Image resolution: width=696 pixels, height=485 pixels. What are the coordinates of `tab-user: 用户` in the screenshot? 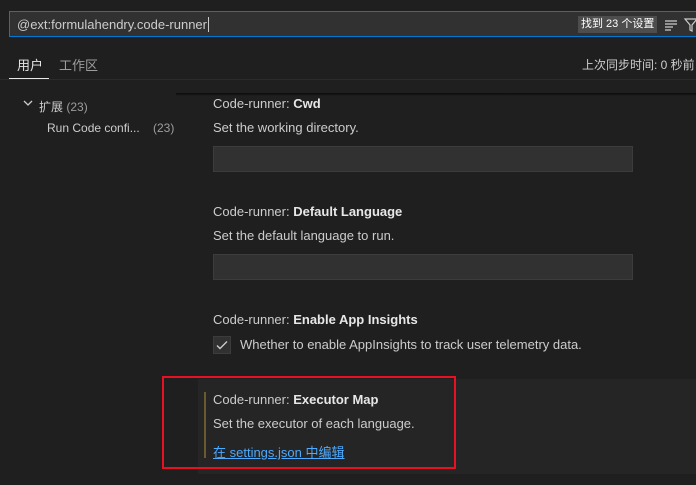 It's located at (30, 64).